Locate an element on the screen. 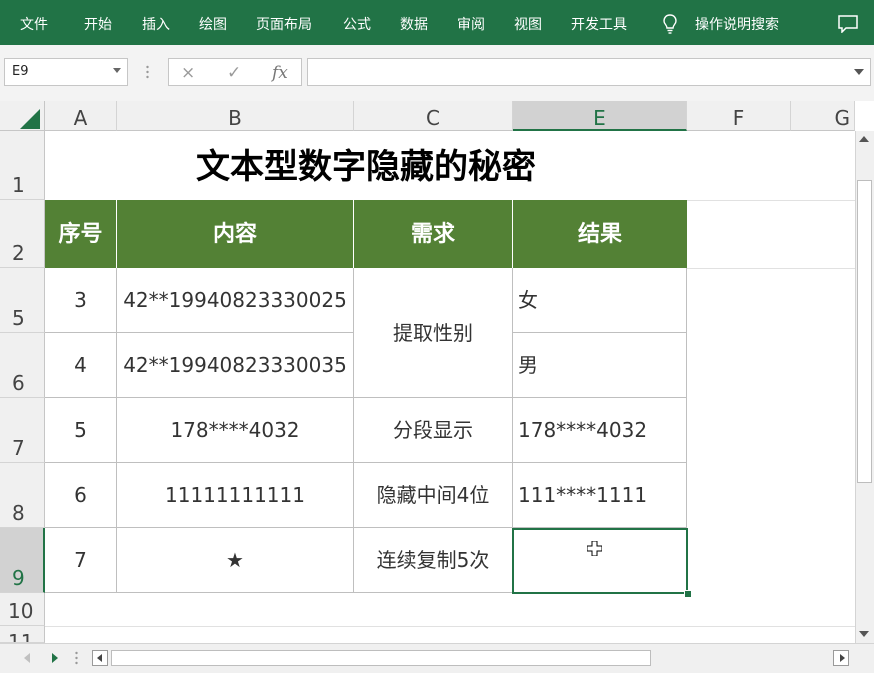 This screenshot has height=673, width=874. scroll-left-icon is located at coordinates (99, 658).